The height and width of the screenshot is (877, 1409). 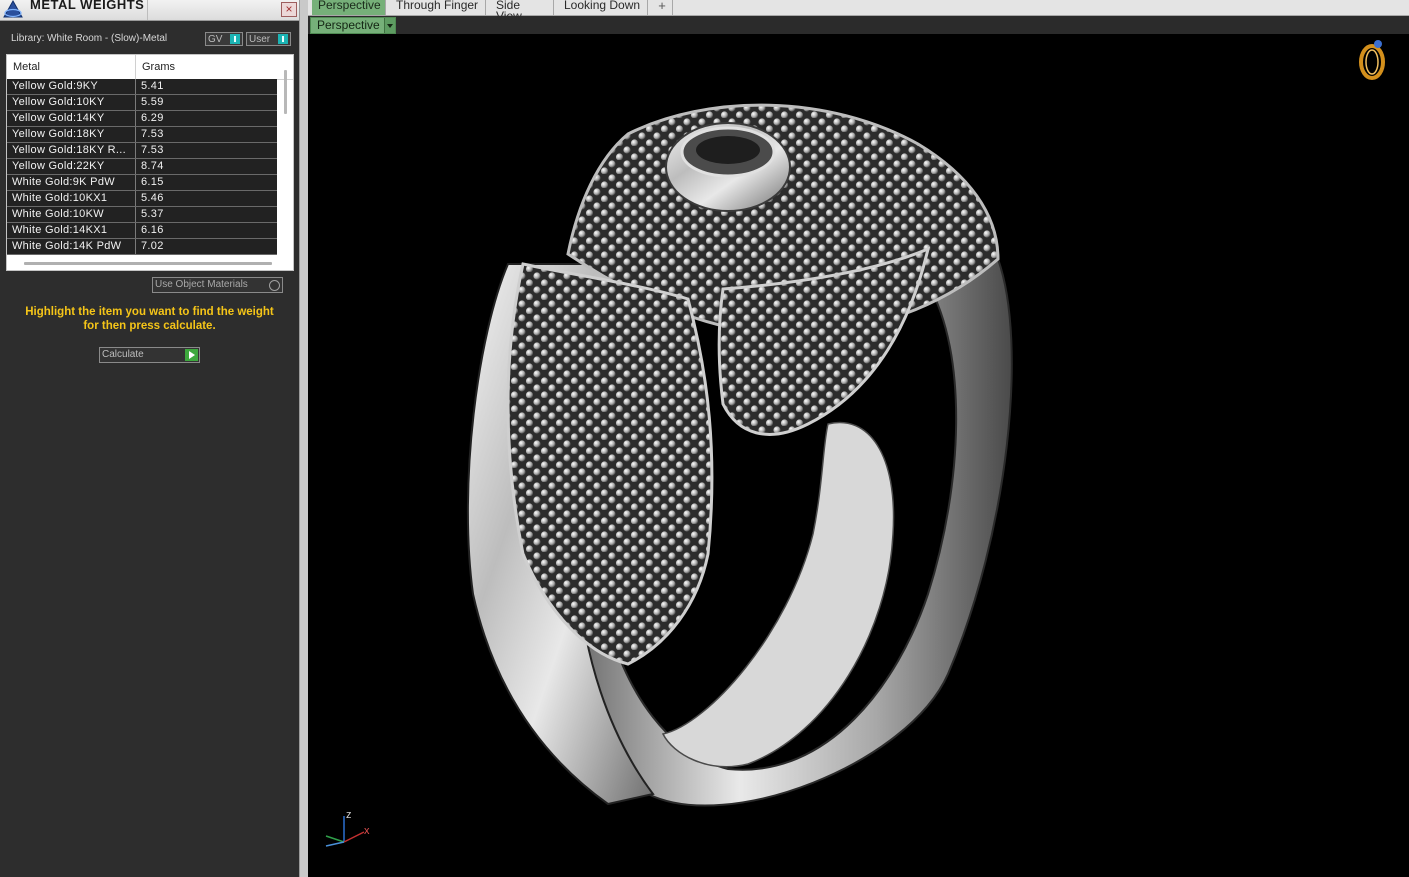 I want to click on grams-cell: 8.74, so click(x=152, y=166).